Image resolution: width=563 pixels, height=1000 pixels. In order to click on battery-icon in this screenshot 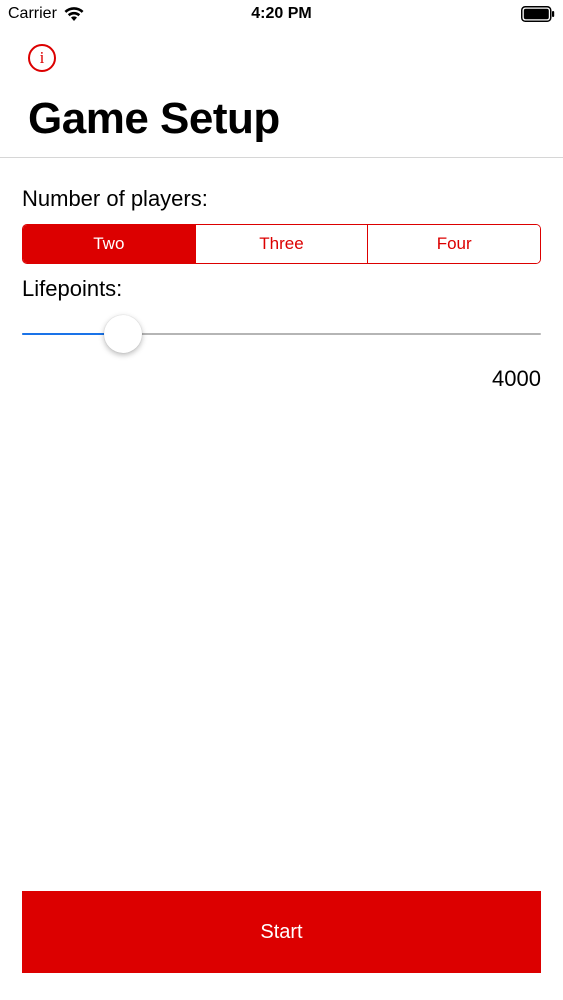, I will do `click(538, 14)`.